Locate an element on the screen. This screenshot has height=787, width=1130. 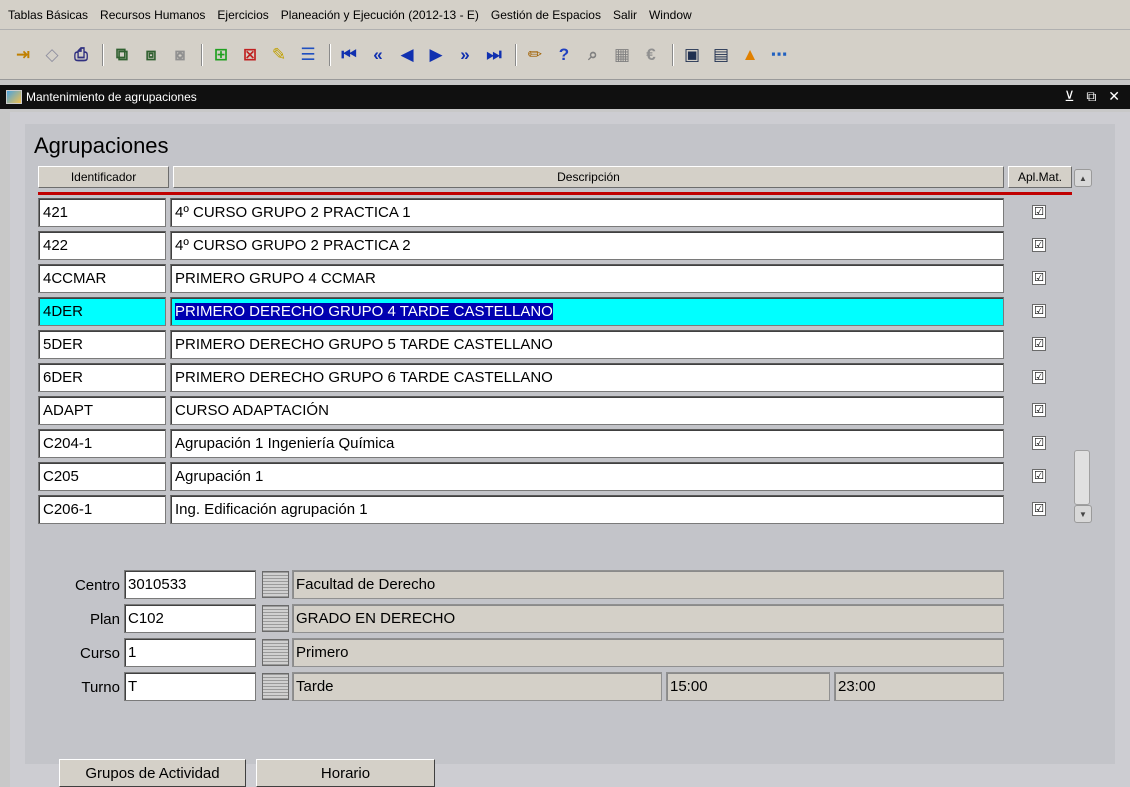
label-curso: Curso is located at coordinates (99, 653).